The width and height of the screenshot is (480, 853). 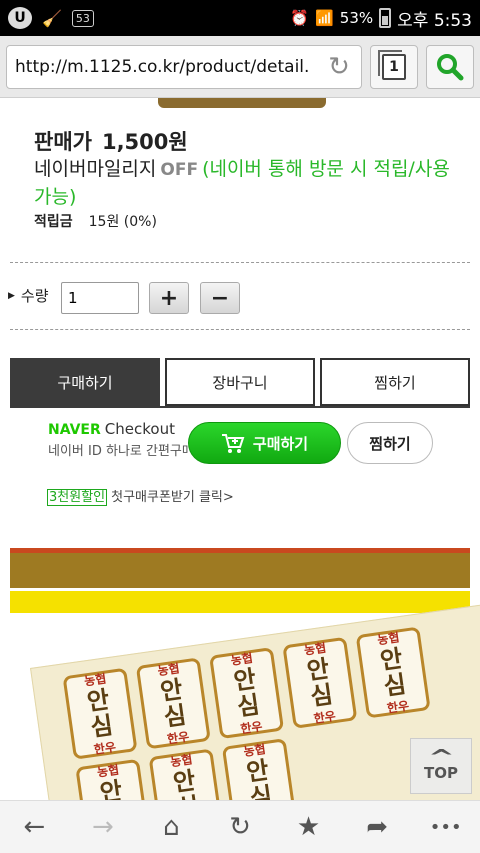 I want to click on star-icon: ★, so click(x=308, y=827).